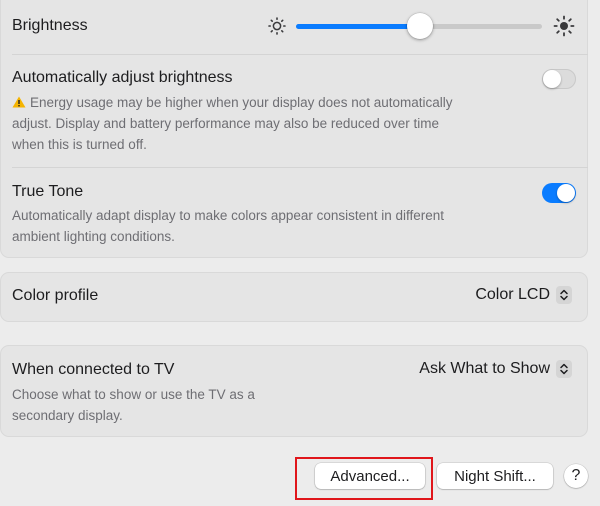 The image size is (600, 506). Describe the element at coordinates (277, 26) in the screenshot. I see `sun-small-icon` at that location.